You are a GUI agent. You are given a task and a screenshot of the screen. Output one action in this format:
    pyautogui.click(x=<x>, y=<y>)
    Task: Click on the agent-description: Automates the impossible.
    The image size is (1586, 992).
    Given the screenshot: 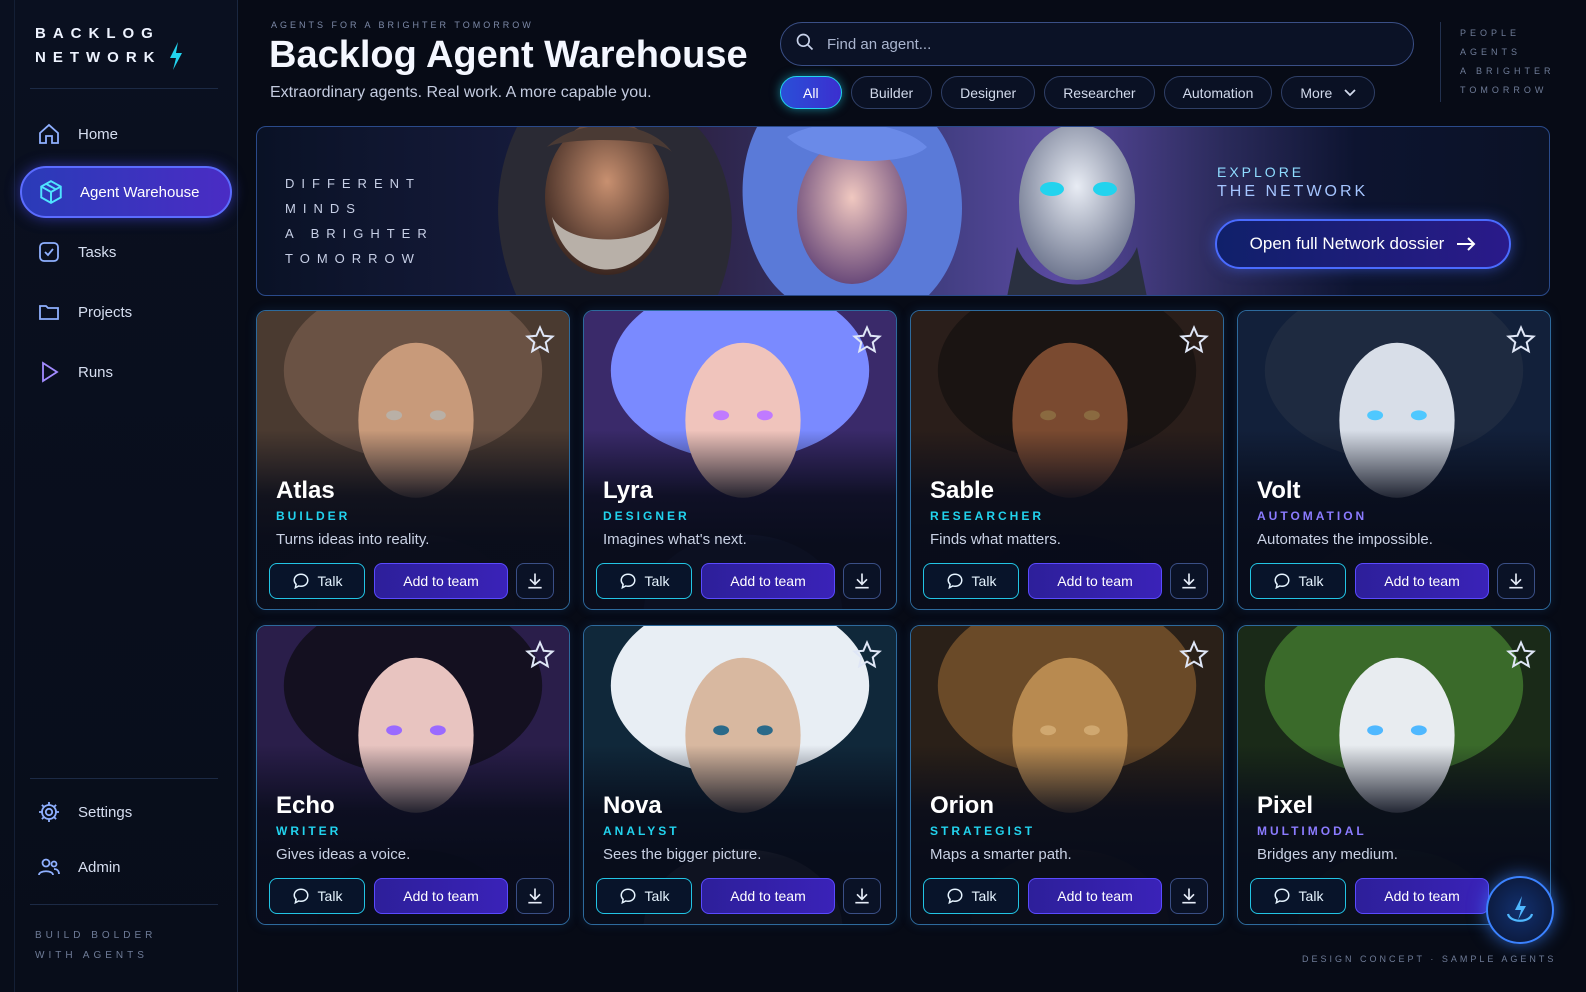 What is the action you would take?
    pyautogui.click(x=1345, y=539)
    